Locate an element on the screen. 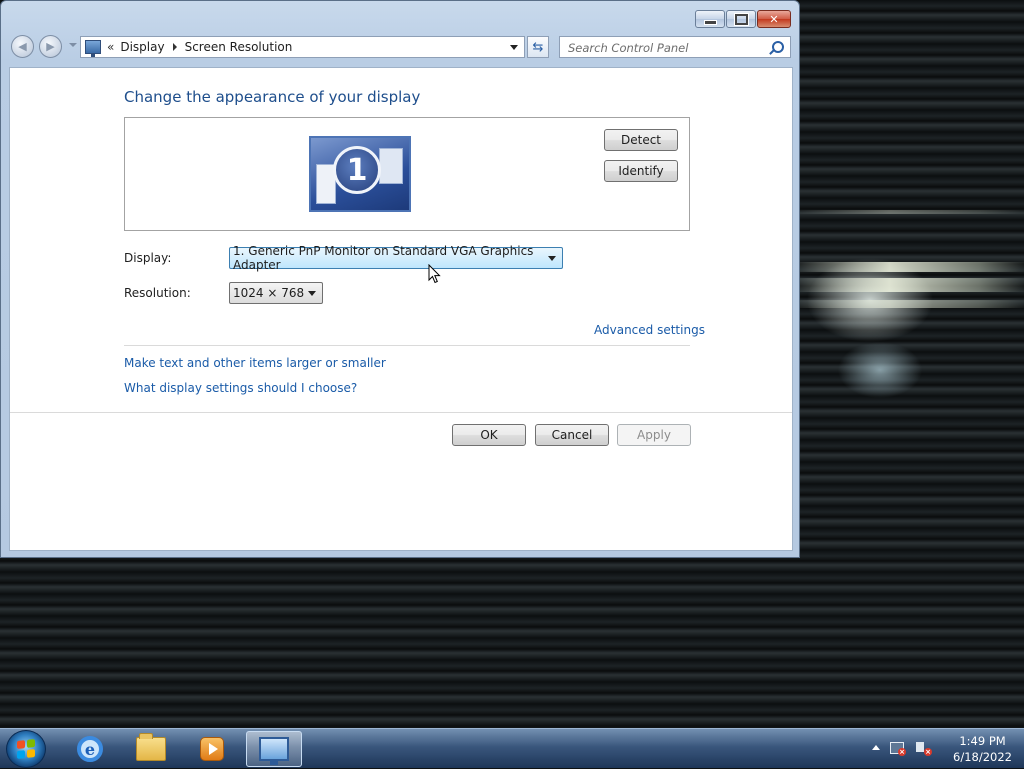 This screenshot has height=769, width=1024. start-button is located at coordinates (26, 749).